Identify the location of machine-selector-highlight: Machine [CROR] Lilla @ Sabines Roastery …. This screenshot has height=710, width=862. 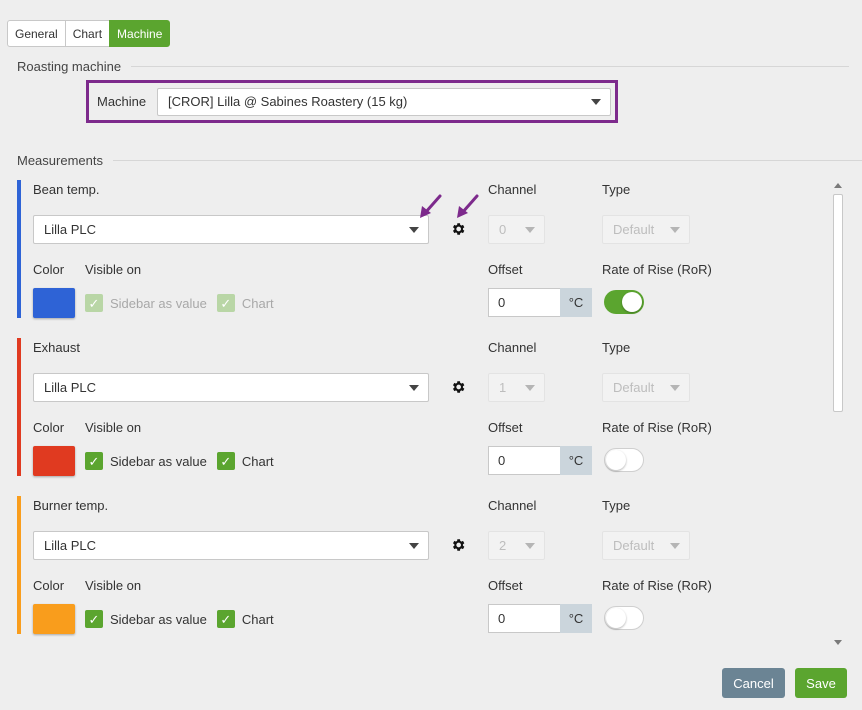
(352, 101).